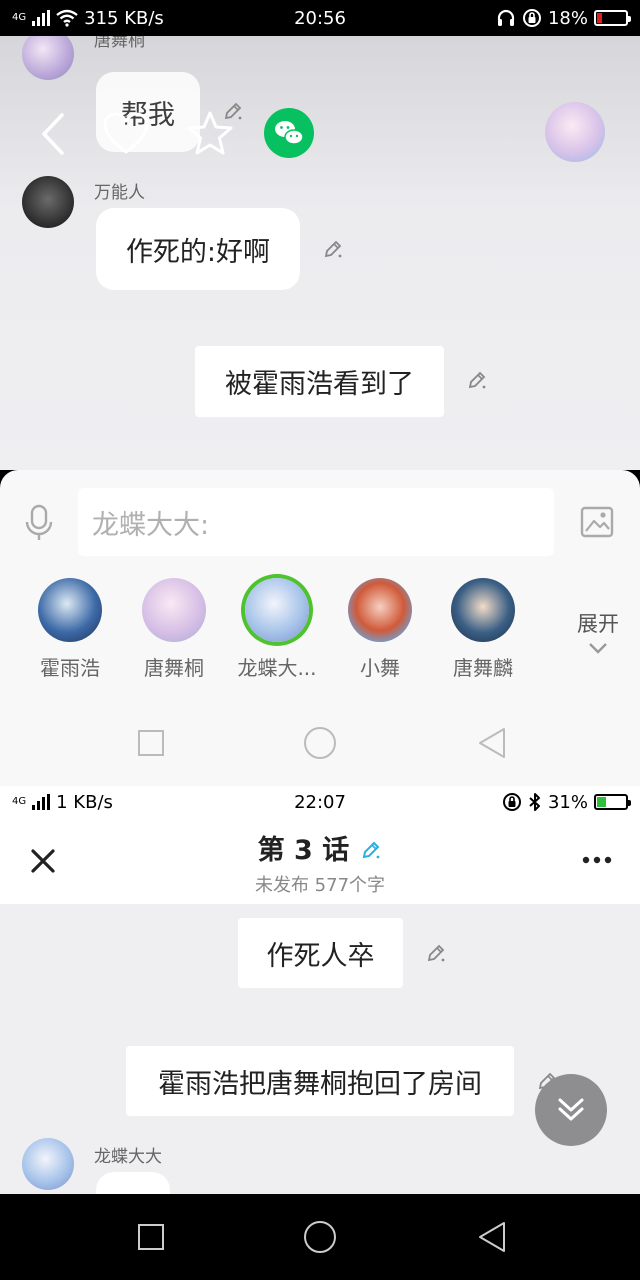 The width and height of the screenshot is (640, 1280). I want to click on narration-bubble: 被霍雨浩看到了, so click(319, 381).